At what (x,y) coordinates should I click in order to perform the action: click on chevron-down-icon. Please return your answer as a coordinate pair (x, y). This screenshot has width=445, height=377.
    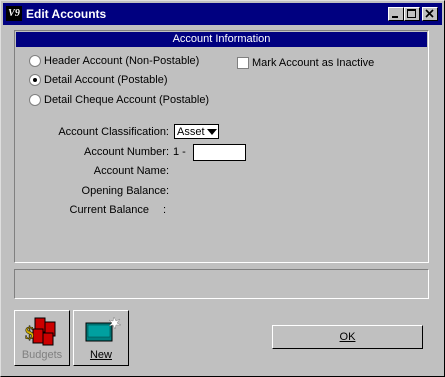
    Looking at the image, I should click on (212, 131).